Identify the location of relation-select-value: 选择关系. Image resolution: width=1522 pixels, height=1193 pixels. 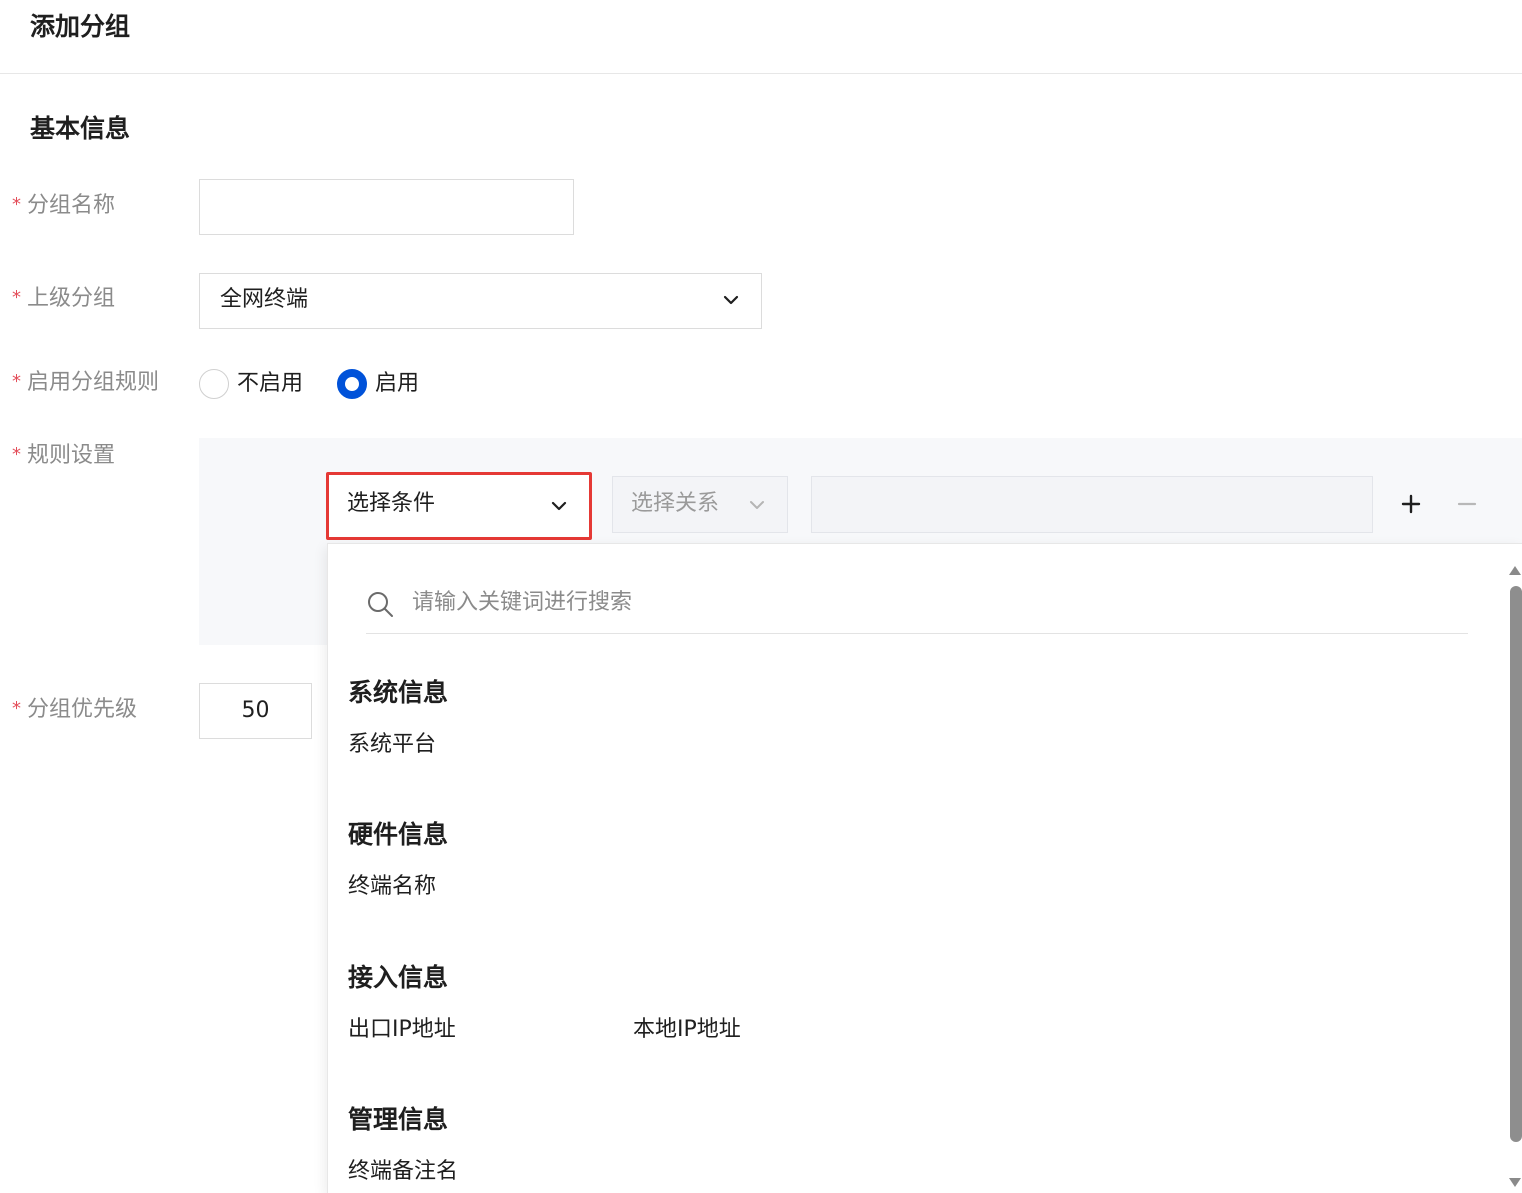
(675, 503).